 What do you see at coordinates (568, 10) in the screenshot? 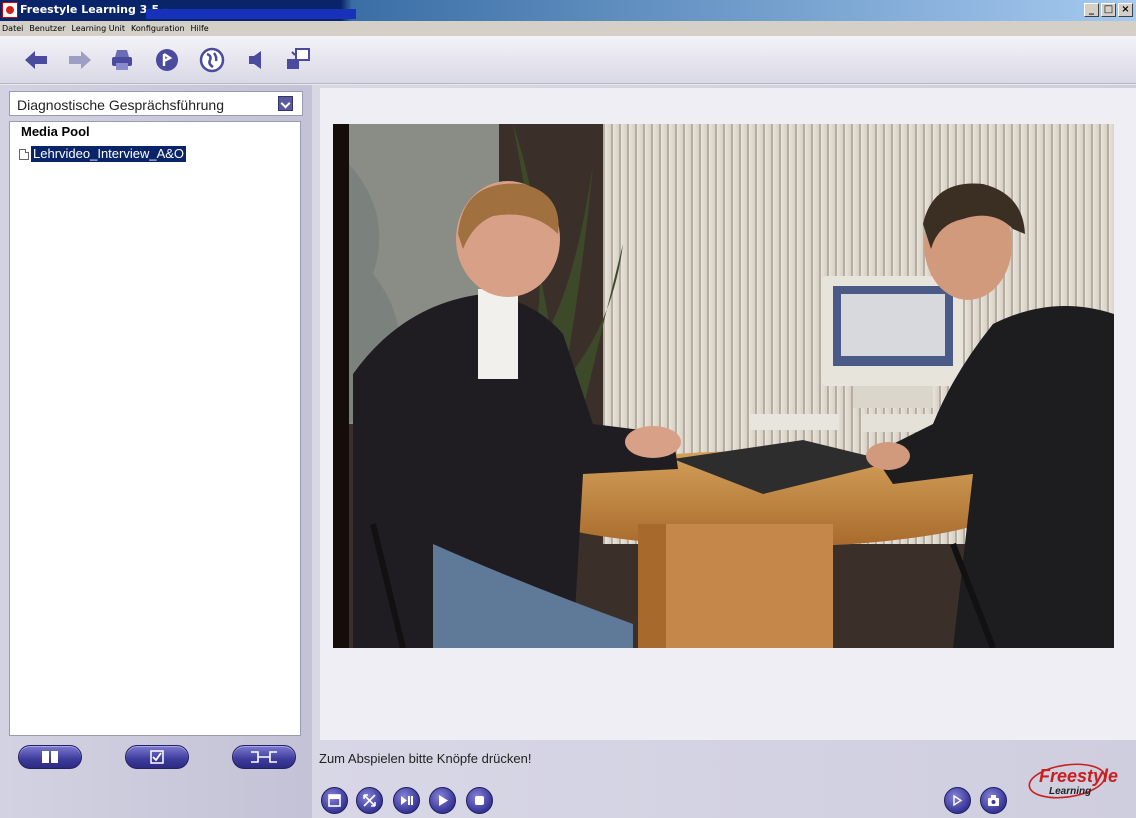
I see `title-bar: Freestyle Learning 3.5 - _ □ ×` at bounding box center [568, 10].